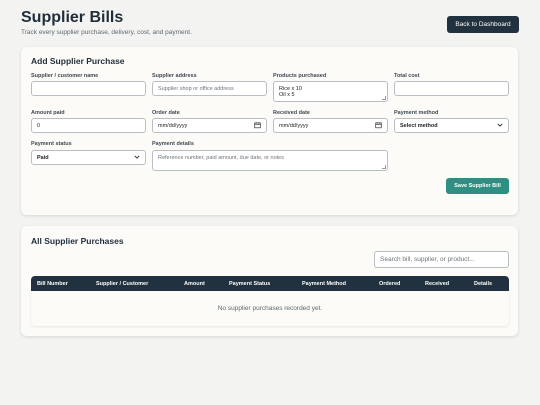  What do you see at coordinates (324, 283) in the screenshot?
I see `column-header: Payment Method` at bounding box center [324, 283].